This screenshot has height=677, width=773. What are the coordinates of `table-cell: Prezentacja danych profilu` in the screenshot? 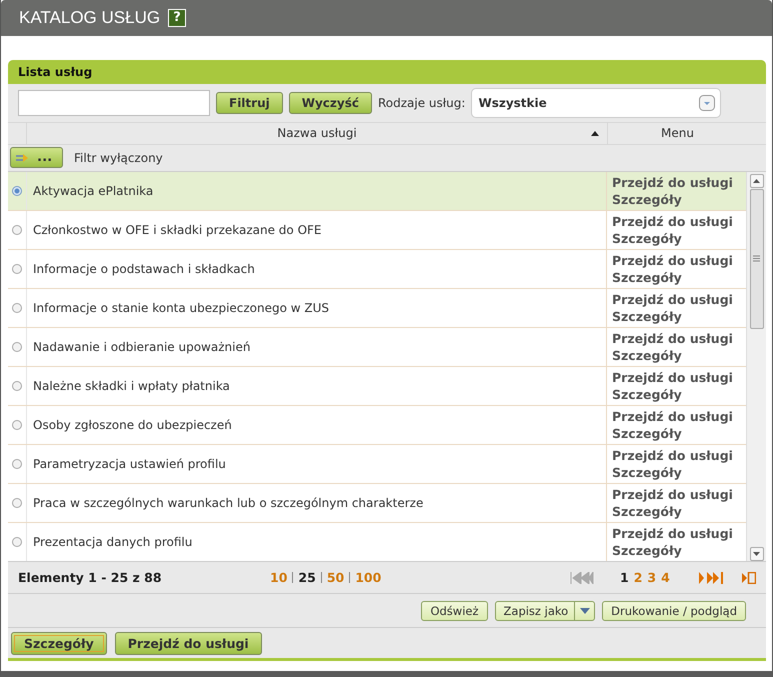 It's located at (317, 541).